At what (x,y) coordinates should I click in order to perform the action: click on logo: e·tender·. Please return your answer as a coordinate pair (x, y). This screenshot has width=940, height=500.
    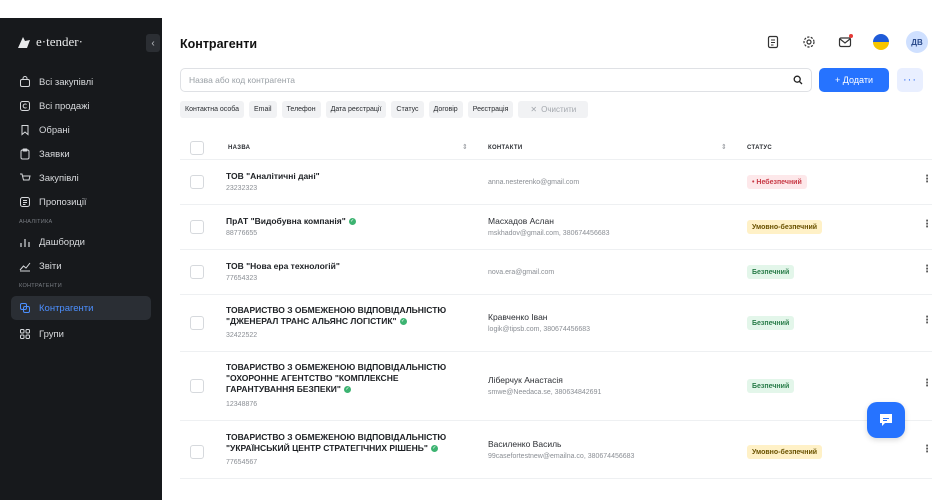
    Looking at the image, I should click on (49, 42).